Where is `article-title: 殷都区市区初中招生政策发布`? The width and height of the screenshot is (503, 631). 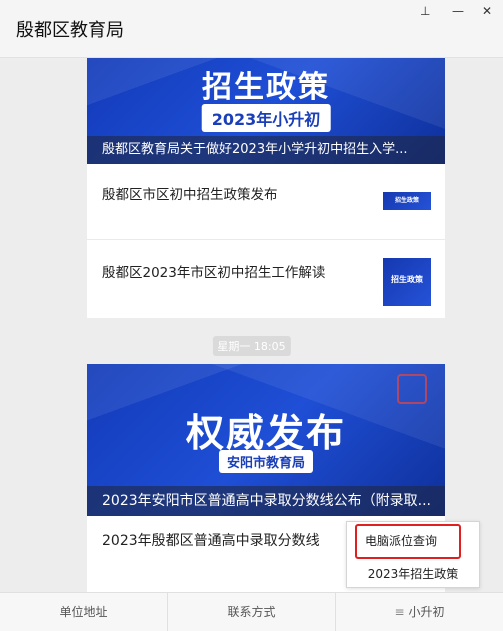 article-title: 殷都区市区初中招生政策发布 is located at coordinates (190, 195).